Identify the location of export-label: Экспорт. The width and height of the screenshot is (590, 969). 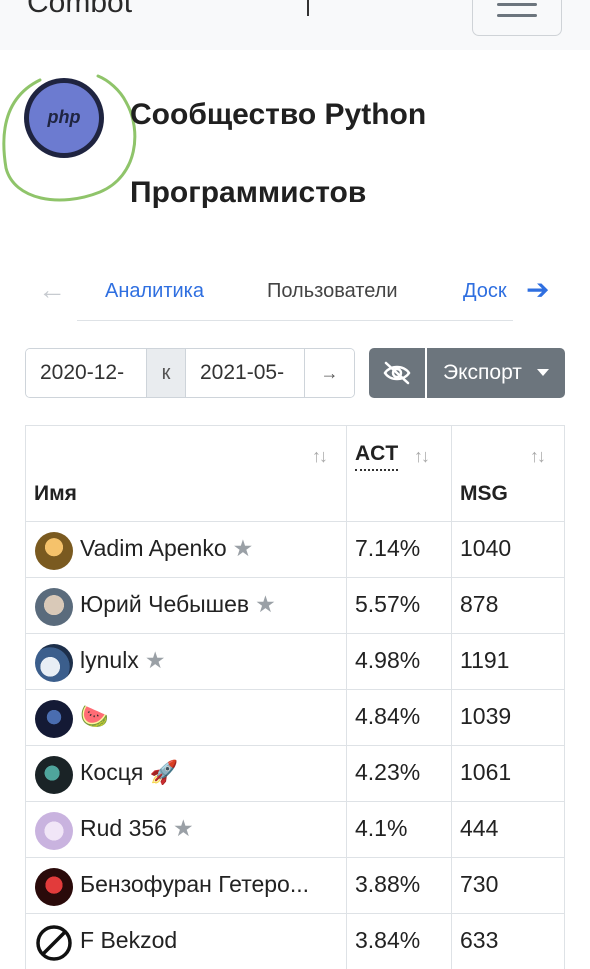
(482, 372).